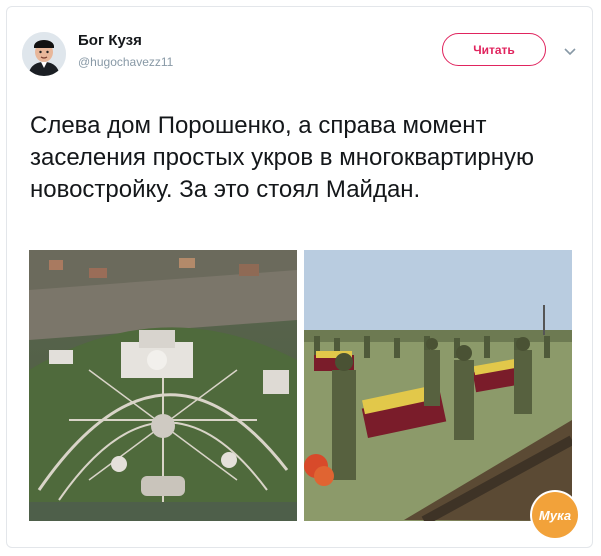 This screenshot has height=556, width=601. What do you see at coordinates (125, 62) in the screenshot?
I see `author-handle: @hugochavezz11` at bounding box center [125, 62].